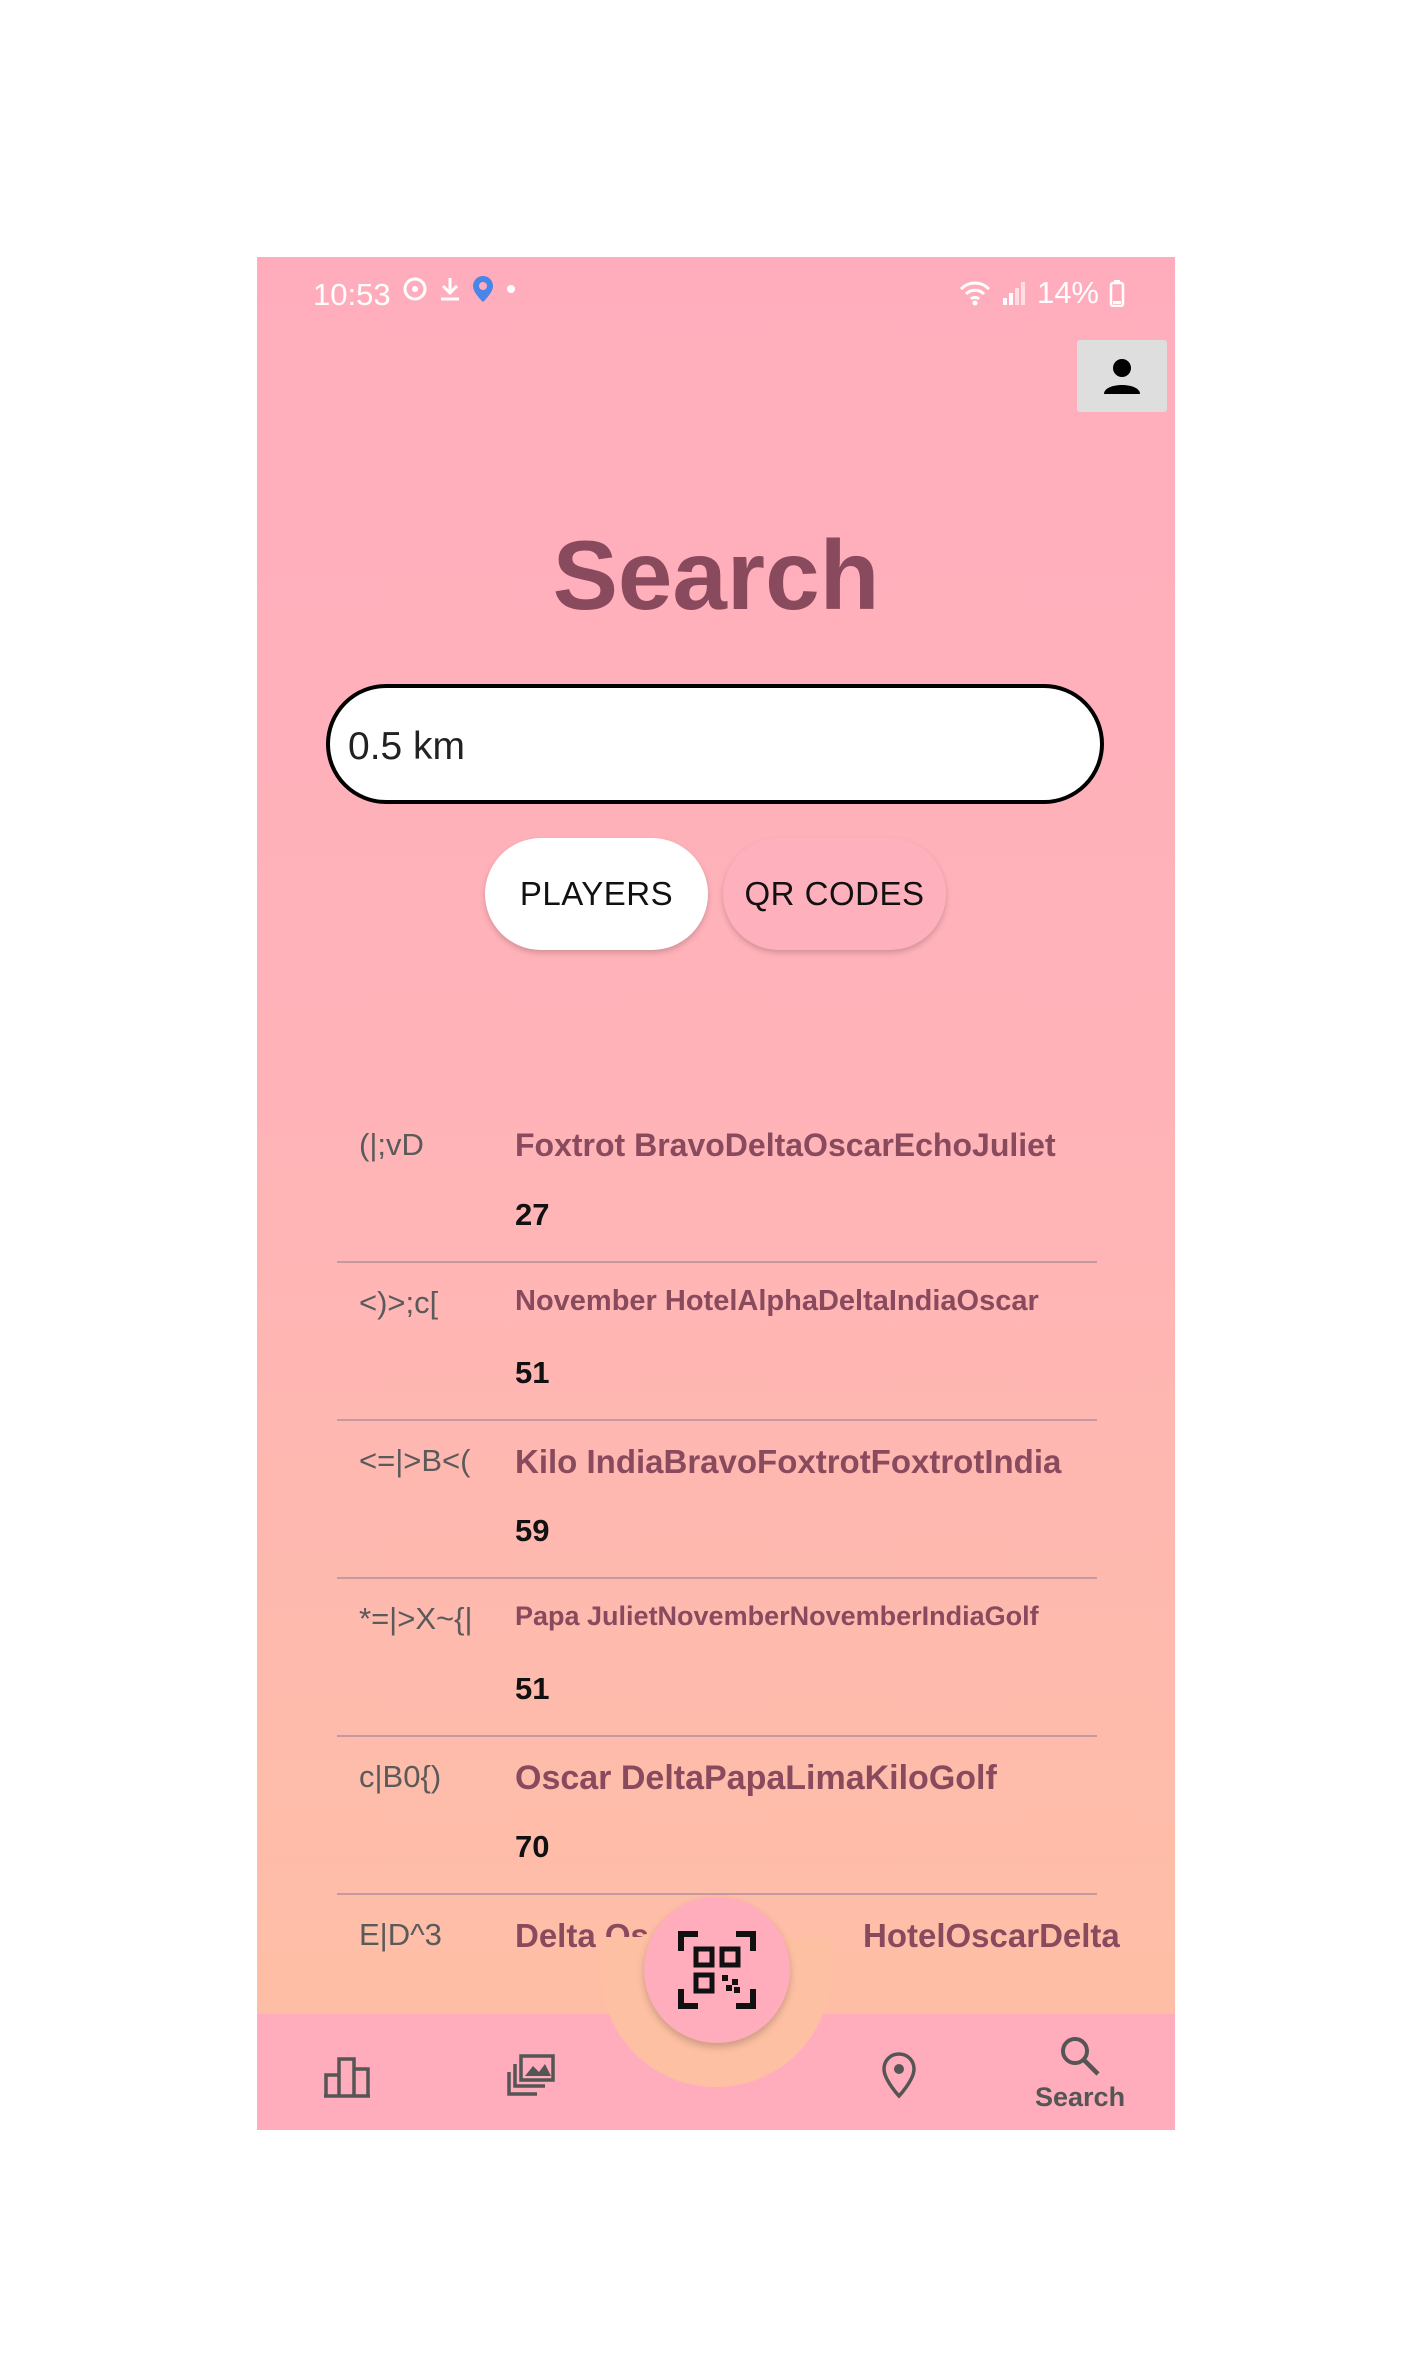 The image size is (1428, 2378). I want to click on battery-percent: 14%, so click(1067, 292).